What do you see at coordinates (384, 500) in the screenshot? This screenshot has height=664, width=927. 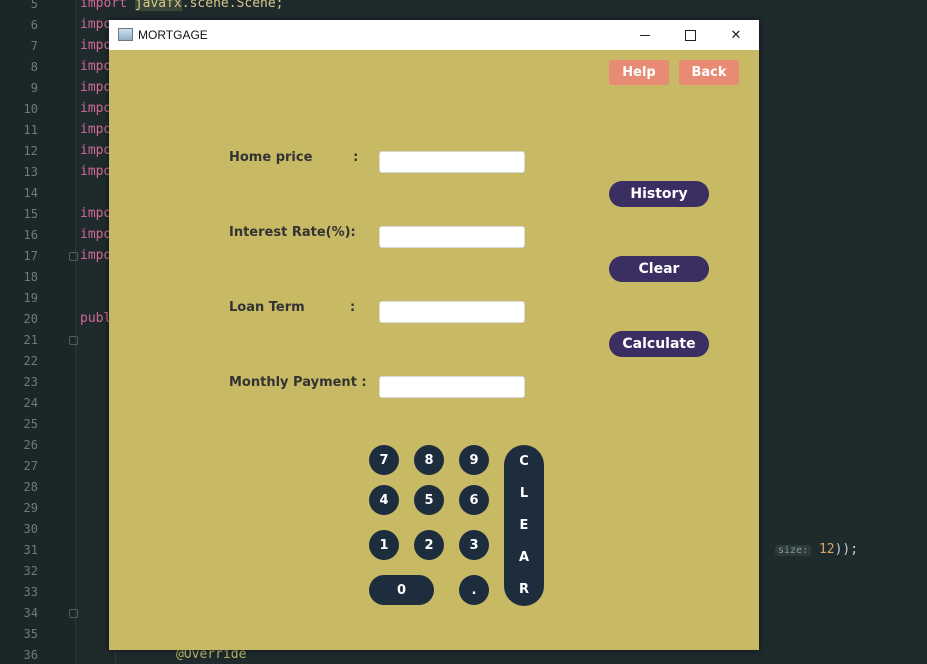 I see `keypad-4-button: 4` at bounding box center [384, 500].